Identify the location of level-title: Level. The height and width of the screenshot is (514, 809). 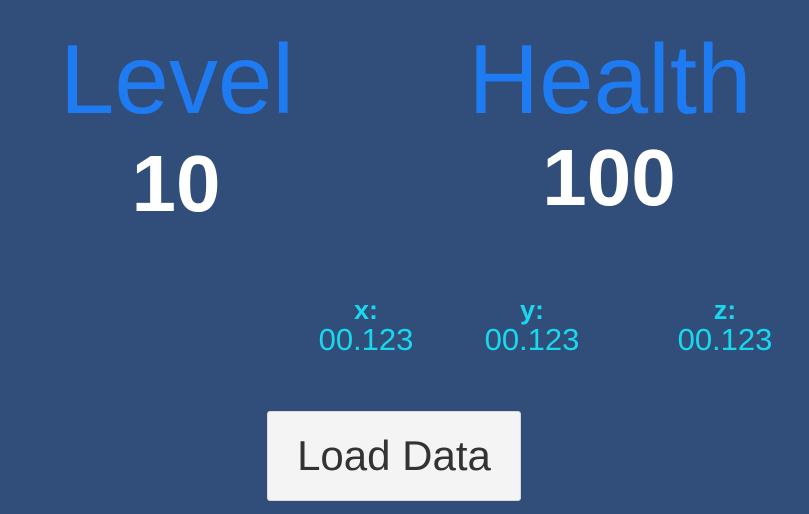
(177, 79).